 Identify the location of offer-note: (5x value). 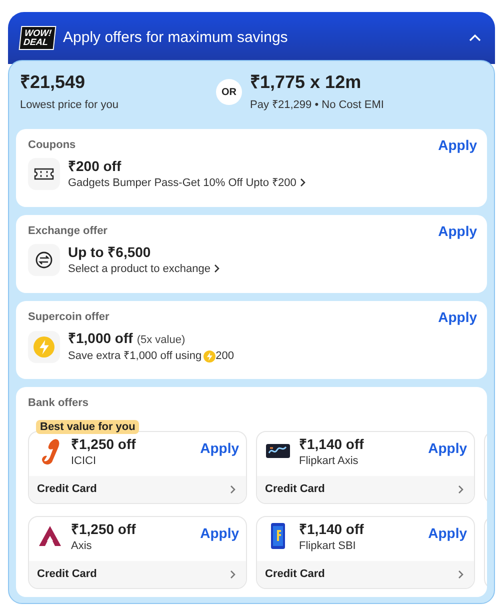
(161, 340).